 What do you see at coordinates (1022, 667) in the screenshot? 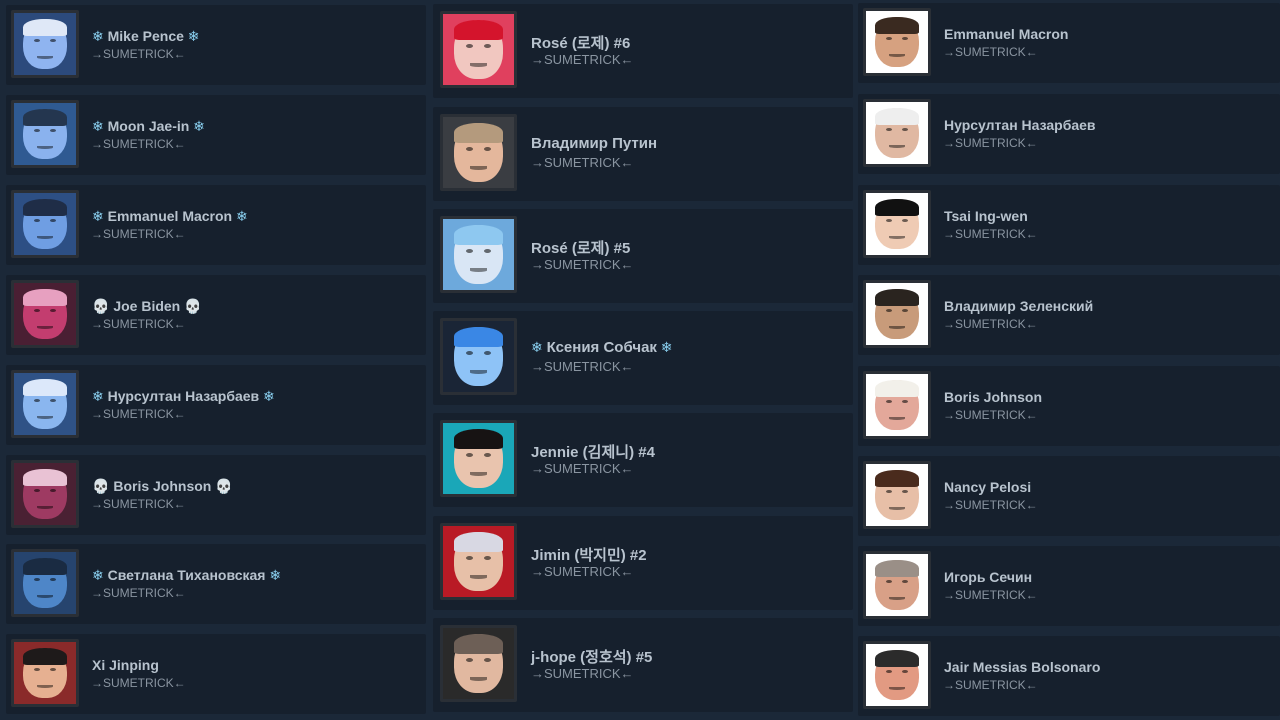
I see `profile-name: Jair Messias Bolsonaro` at bounding box center [1022, 667].